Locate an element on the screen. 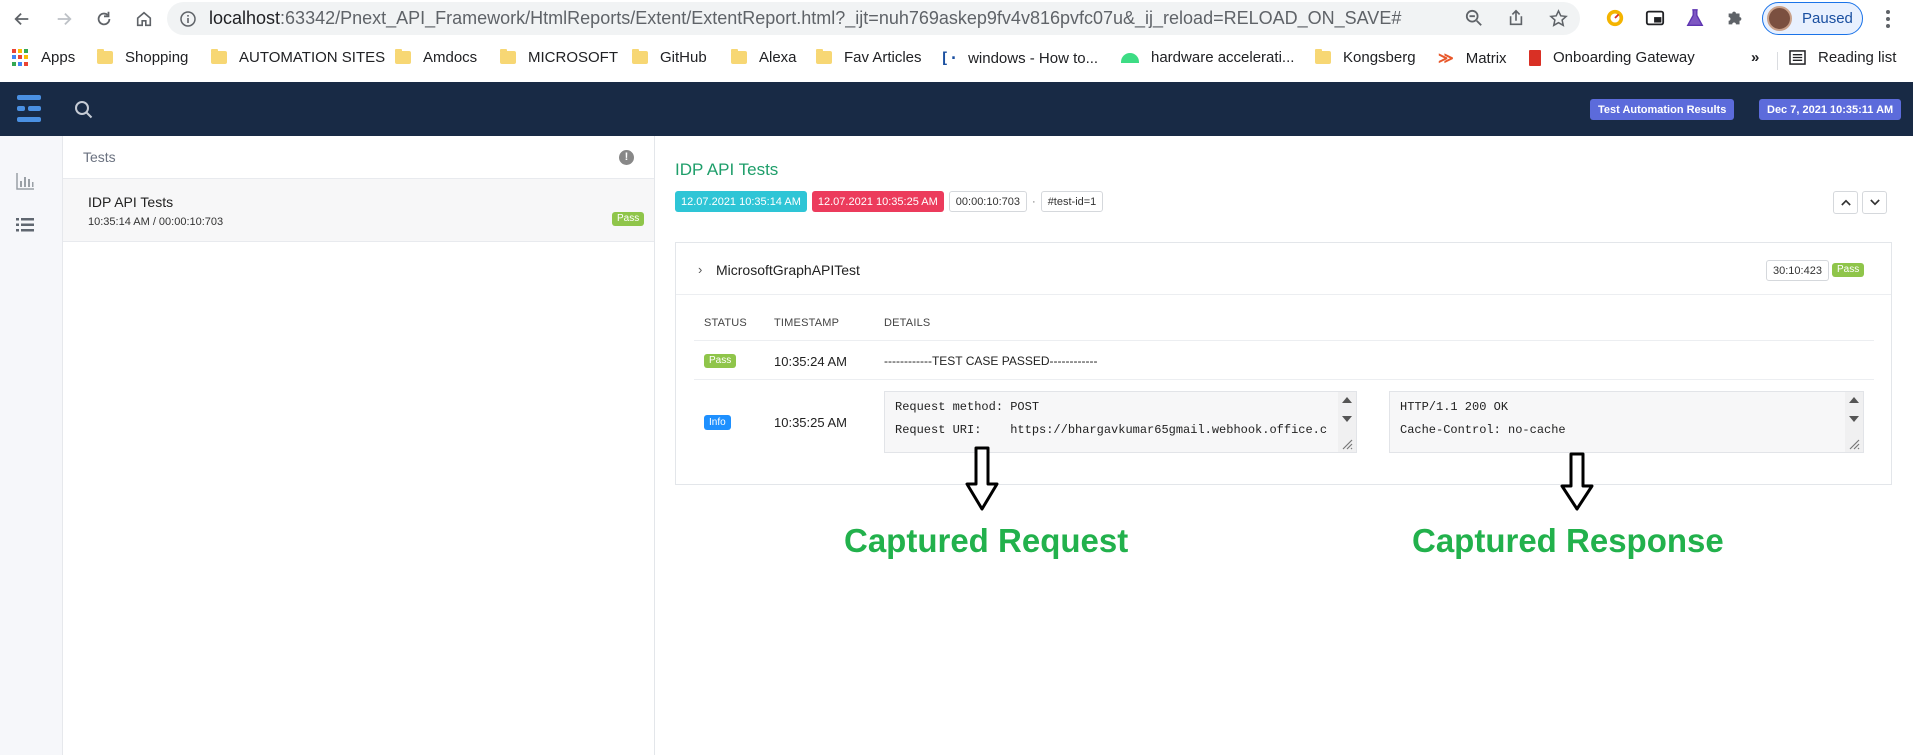 The width and height of the screenshot is (1913, 755). down-arrow-icon is located at coordinates (982, 478).